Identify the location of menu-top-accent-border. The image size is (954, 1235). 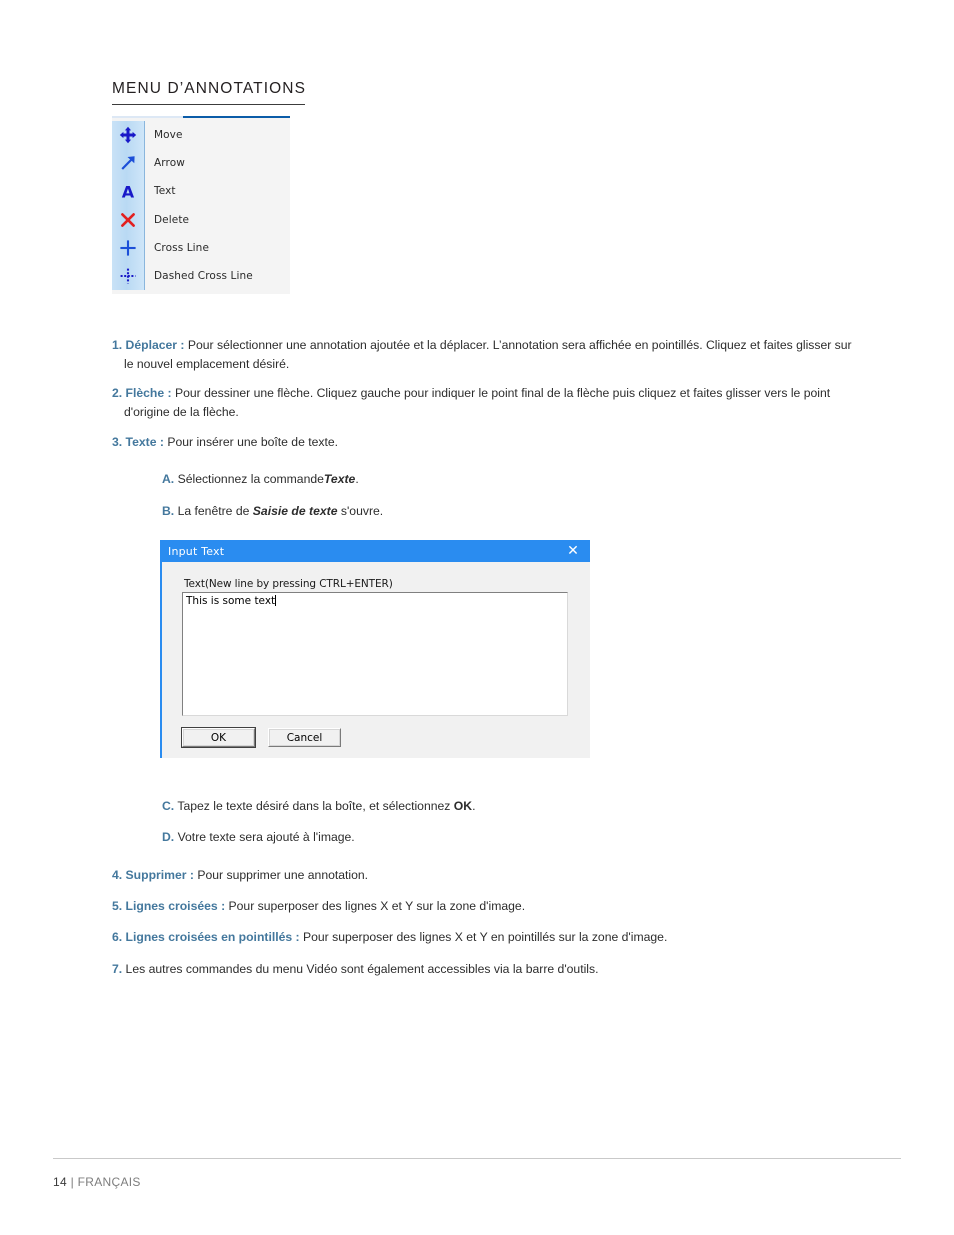
(201, 117).